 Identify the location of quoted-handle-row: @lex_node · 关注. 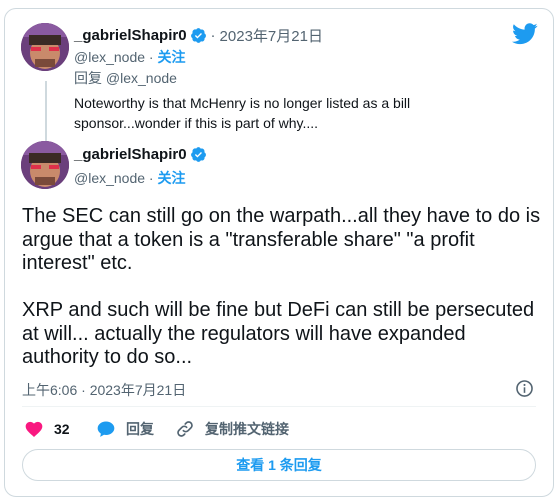
(130, 57).